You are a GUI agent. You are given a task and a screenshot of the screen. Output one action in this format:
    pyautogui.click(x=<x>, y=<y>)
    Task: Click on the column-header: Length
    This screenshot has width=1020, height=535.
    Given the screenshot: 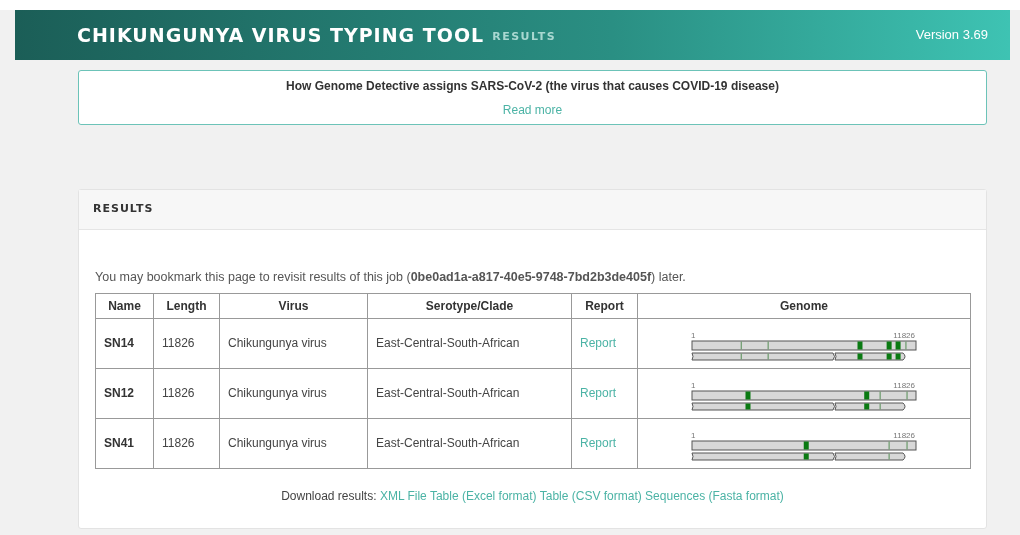 What is the action you would take?
    pyautogui.click(x=186, y=306)
    